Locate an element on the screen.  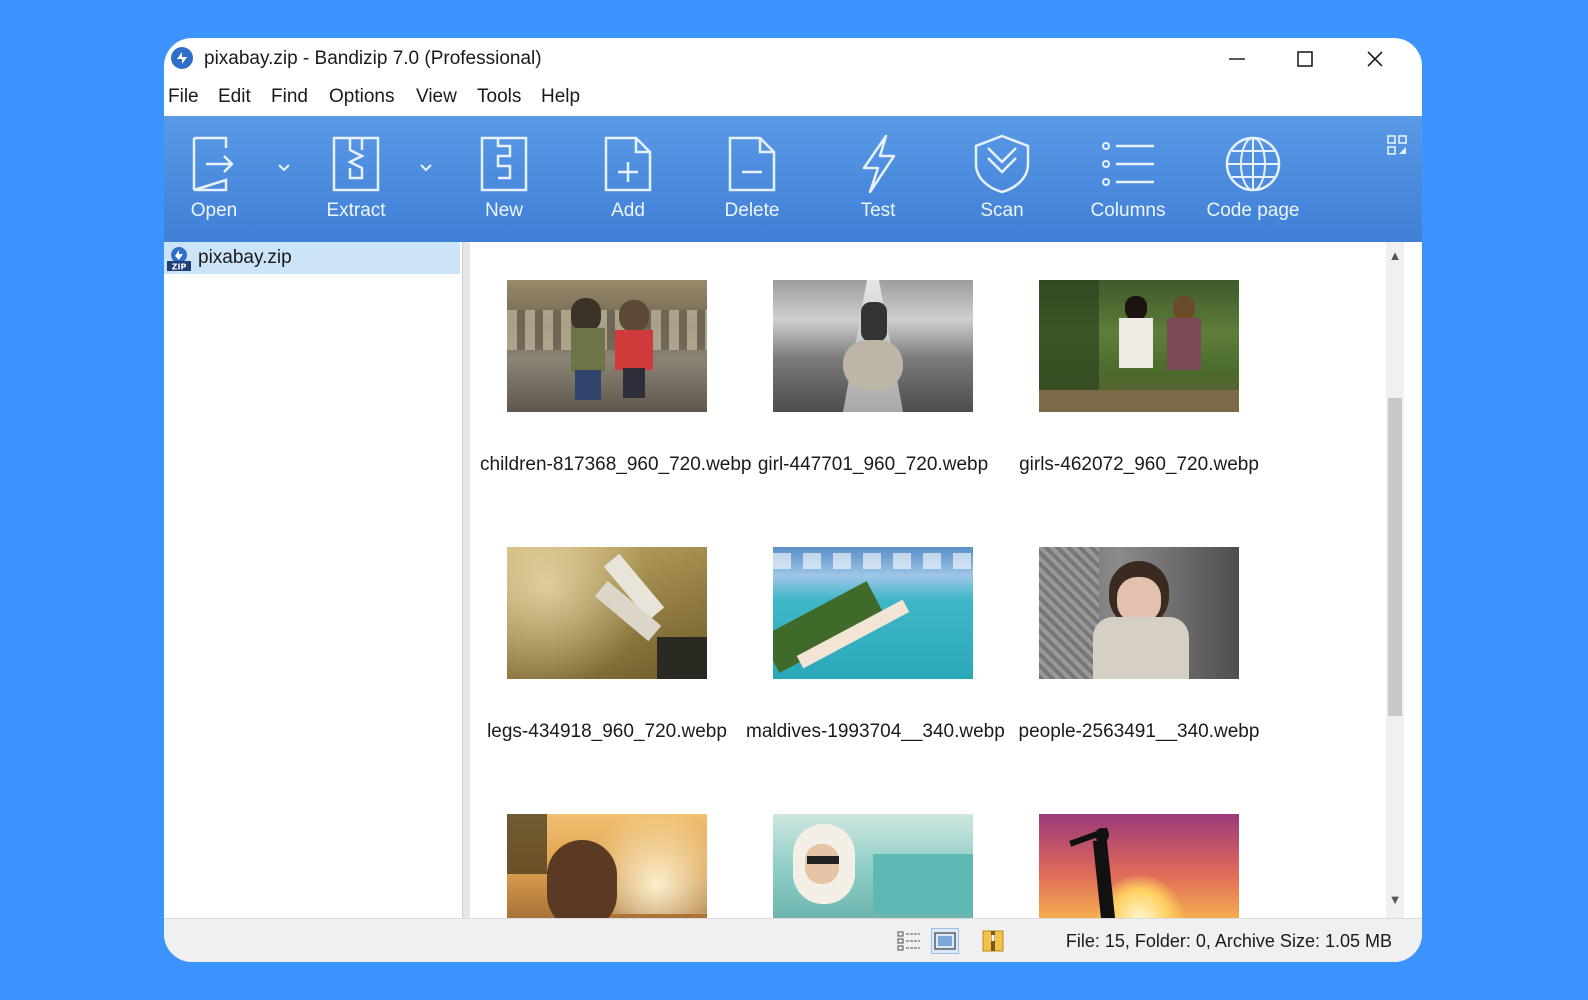
open-button: Open is located at coordinates (214, 184).